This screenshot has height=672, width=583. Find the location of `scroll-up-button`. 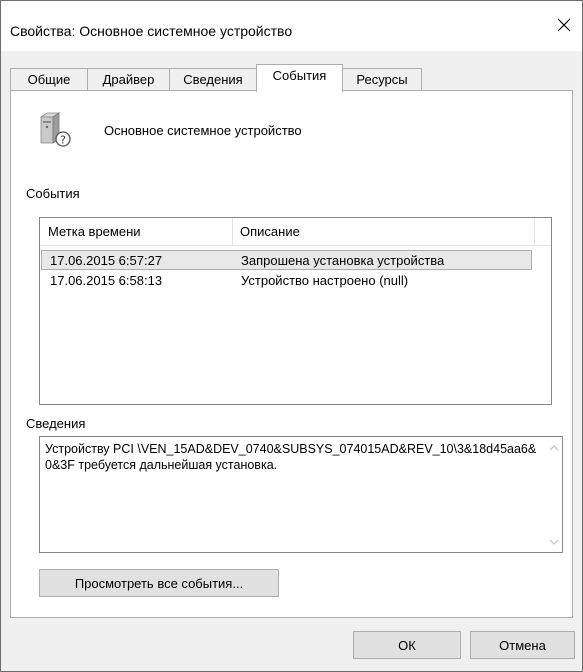

scroll-up-button is located at coordinates (553, 447).